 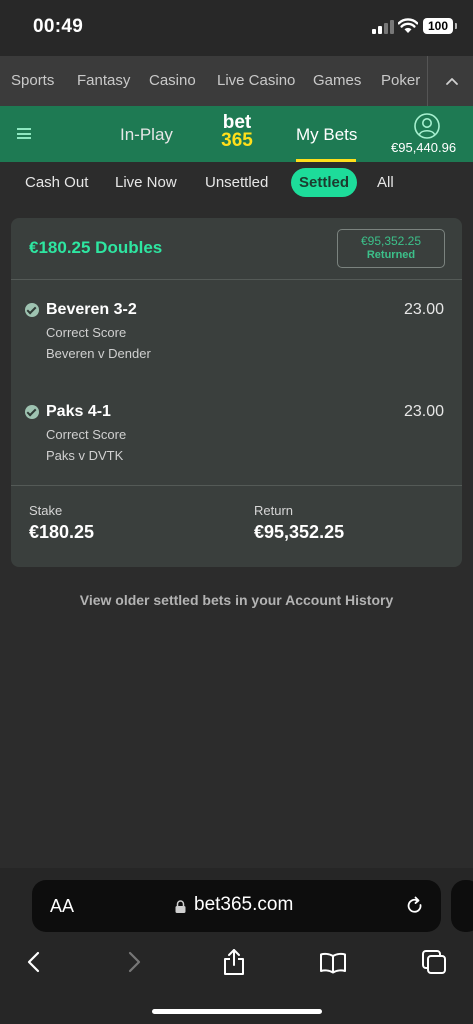 What do you see at coordinates (408, 25) in the screenshot?
I see `wifi-icon` at bounding box center [408, 25].